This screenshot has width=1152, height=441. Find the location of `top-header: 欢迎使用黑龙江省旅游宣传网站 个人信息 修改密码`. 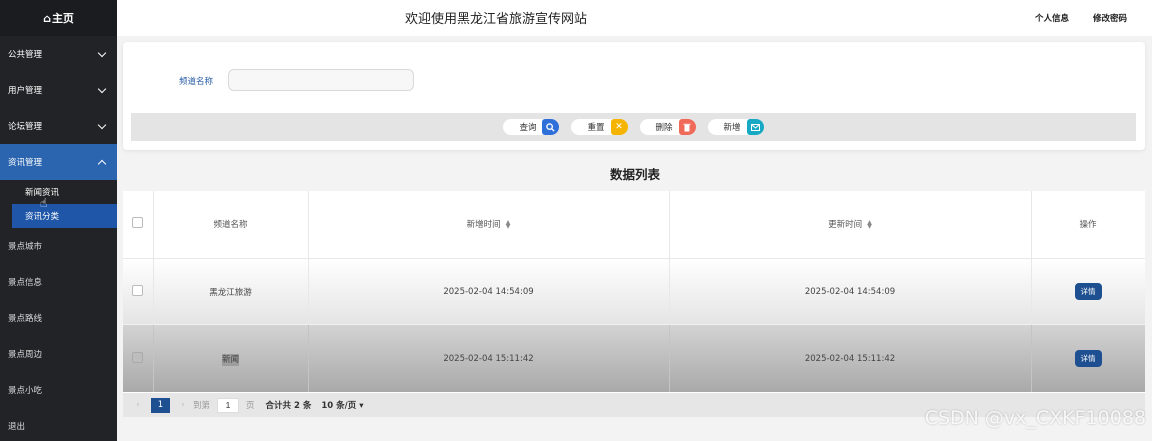

top-header: 欢迎使用黑龙江省旅游宣传网站 个人信息 修改密码 is located at coordinates (634, 18).